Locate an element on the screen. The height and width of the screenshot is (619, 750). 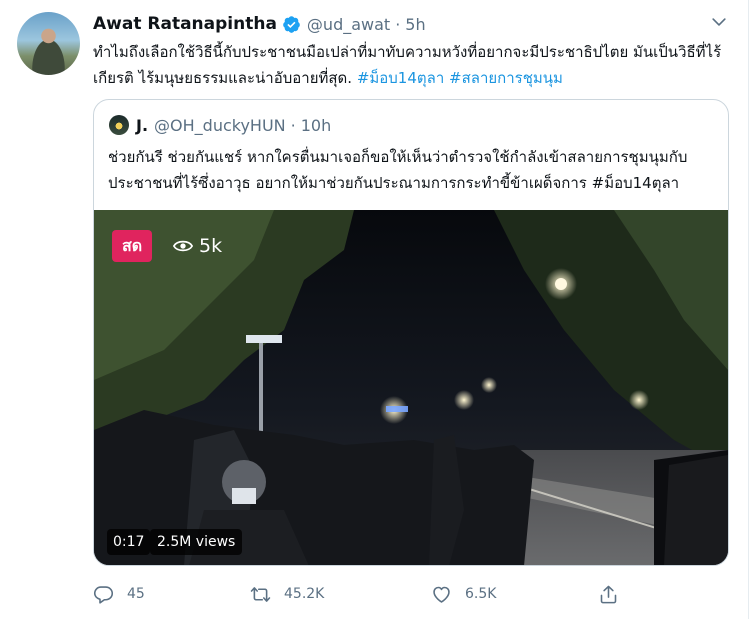
quoted-tweet-header: J. @OH_duckyHUN · 10h is located at coordinates (233, 125).